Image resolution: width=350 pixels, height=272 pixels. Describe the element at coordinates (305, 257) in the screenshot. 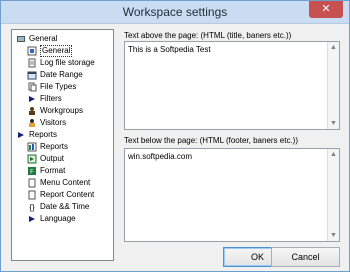

I see `cancel-button: Cancel` at that location.